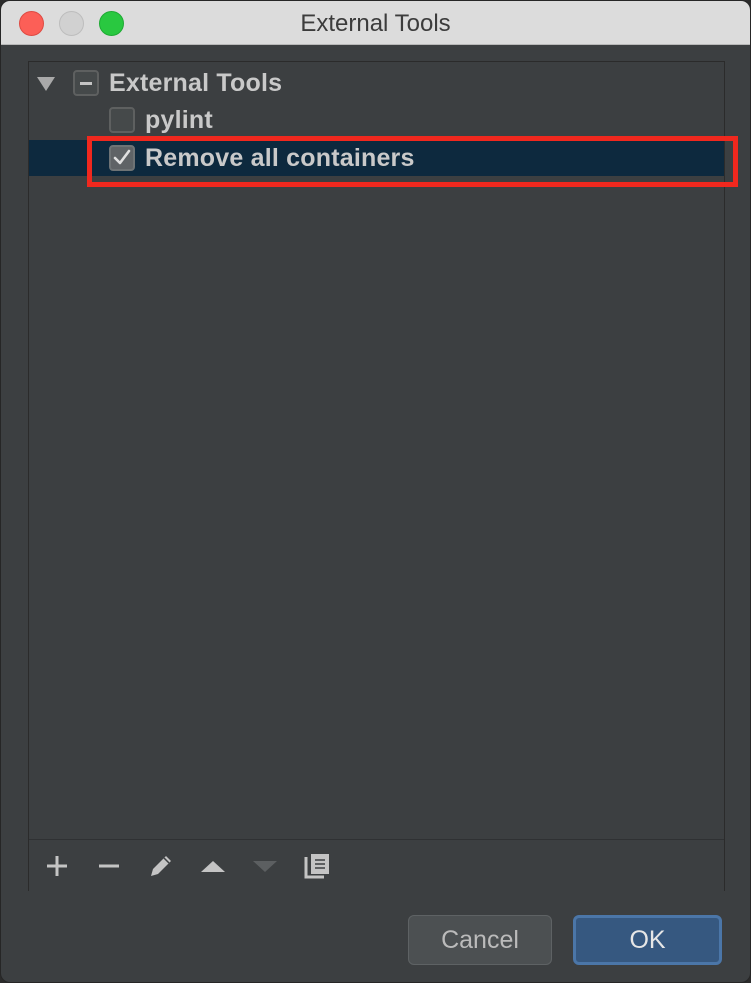 The width and height of the screenshot is (751, 983). I want to click on arrow-down-icon, so click(265, 866).